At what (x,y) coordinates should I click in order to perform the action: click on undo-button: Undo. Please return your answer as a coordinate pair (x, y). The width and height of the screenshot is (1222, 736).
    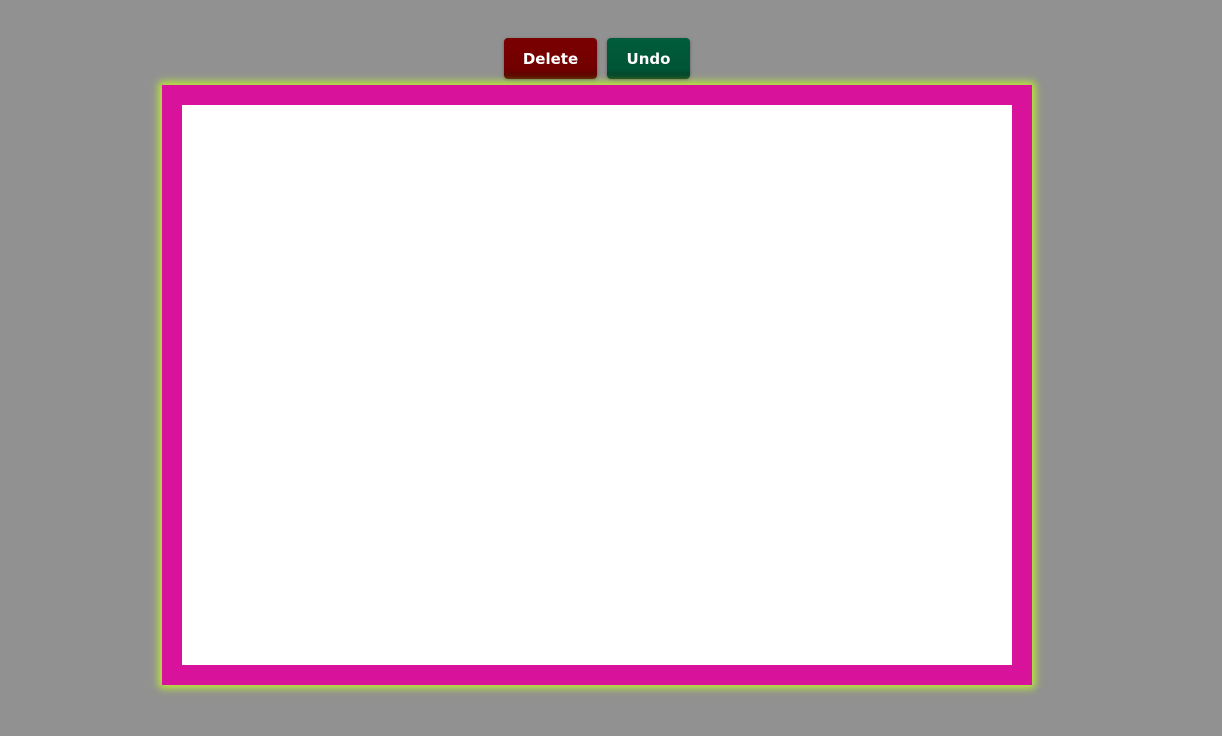
    Looking at the image, I should click on (648, 58).